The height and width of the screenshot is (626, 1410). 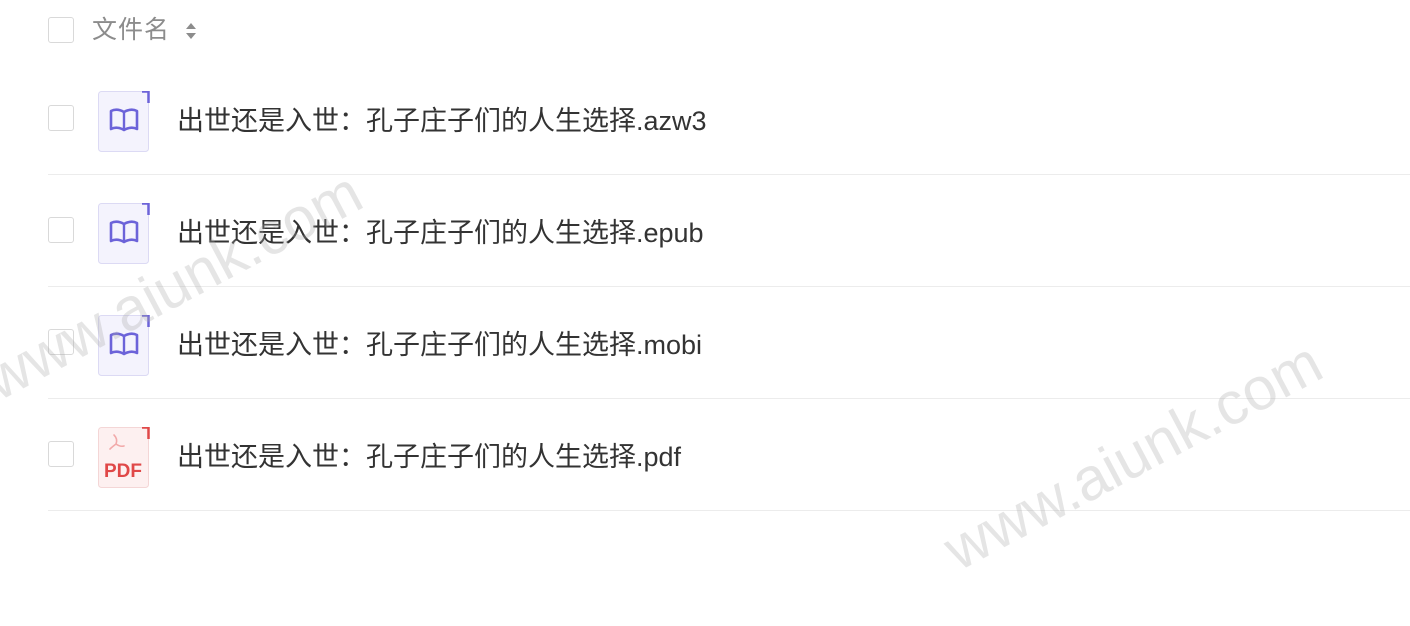 What do you see at coordinates (440, 233) in the screenshot?
I see `file-name: 出世还是入世：孔子庄子们的人生选择.epub` at bounding box center [440, 233].